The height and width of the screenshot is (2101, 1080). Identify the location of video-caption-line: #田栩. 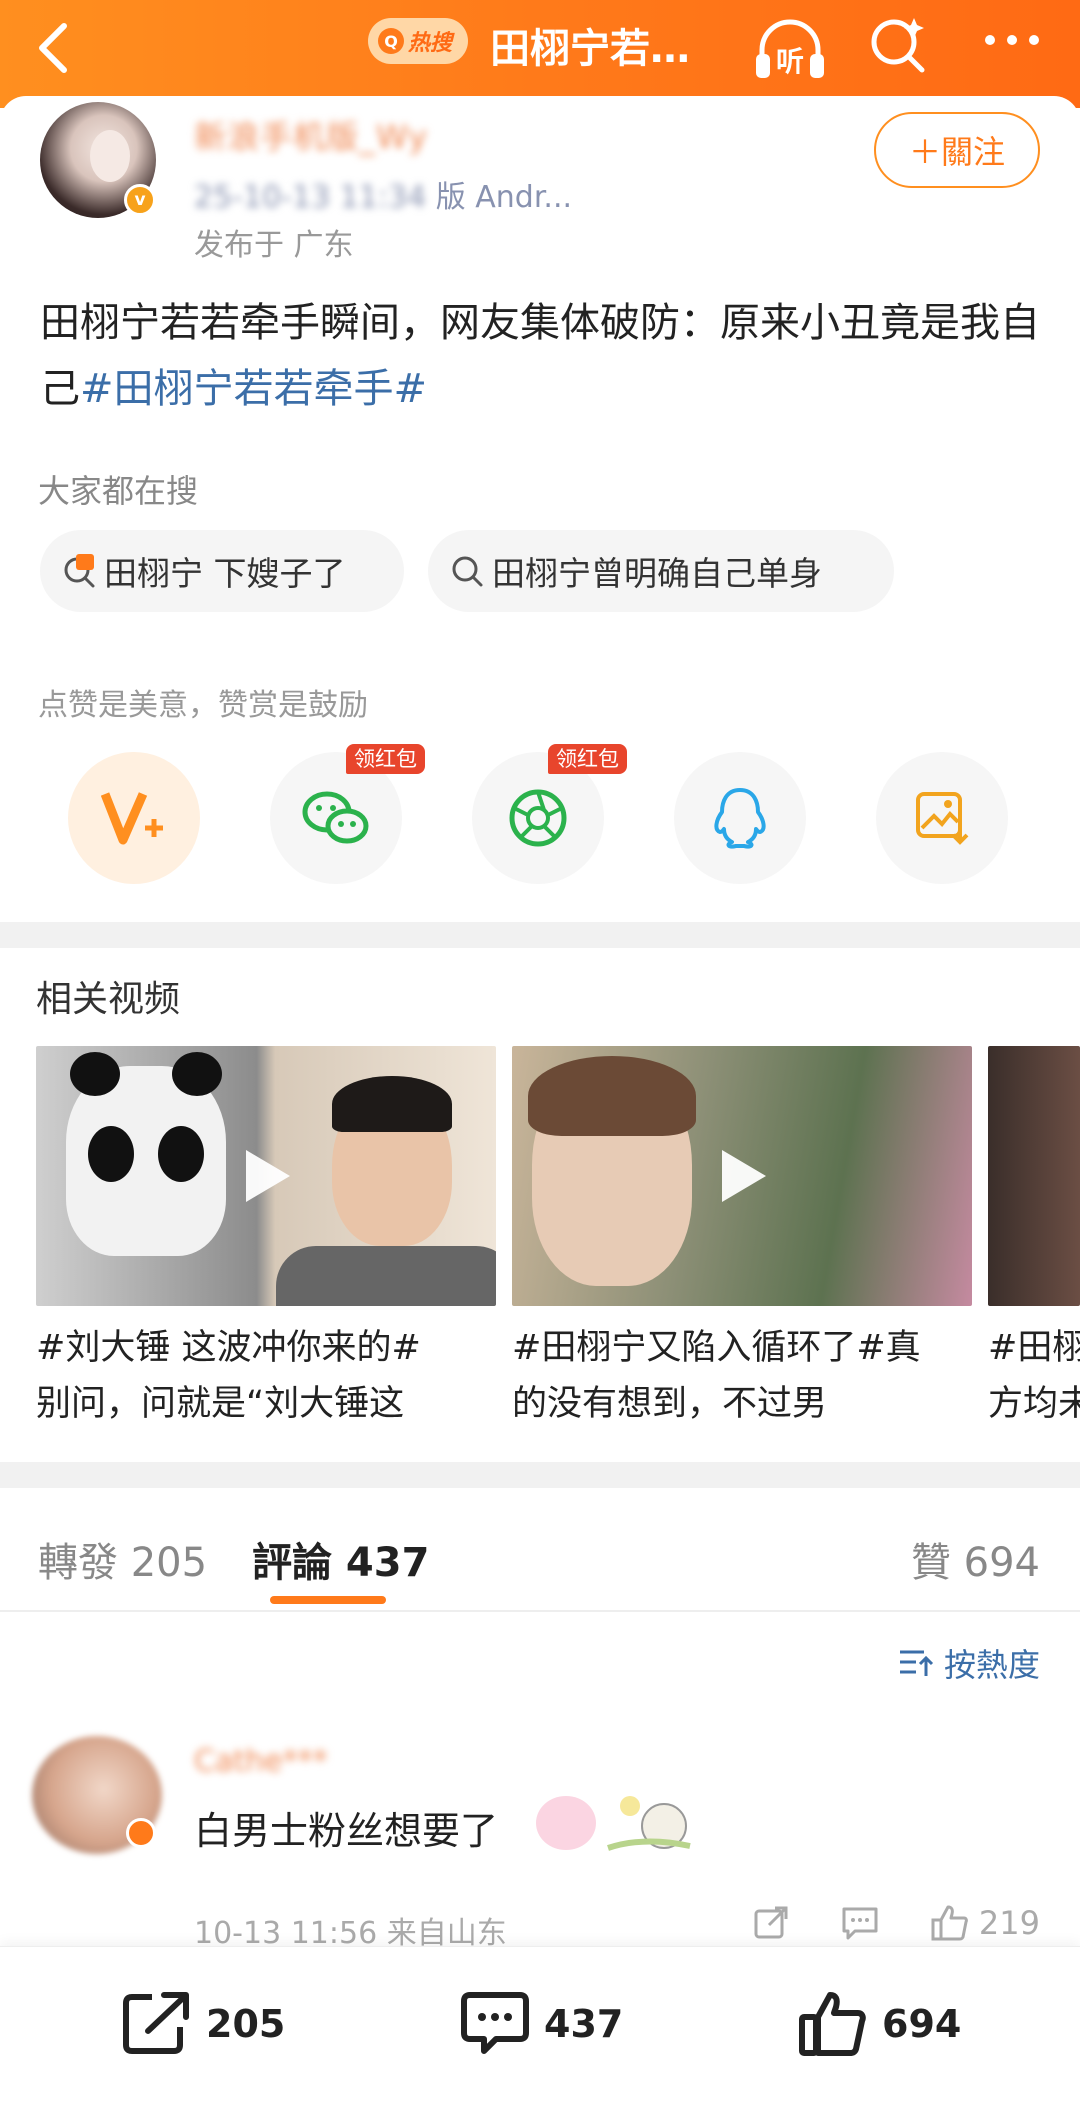
(1034, 1348).